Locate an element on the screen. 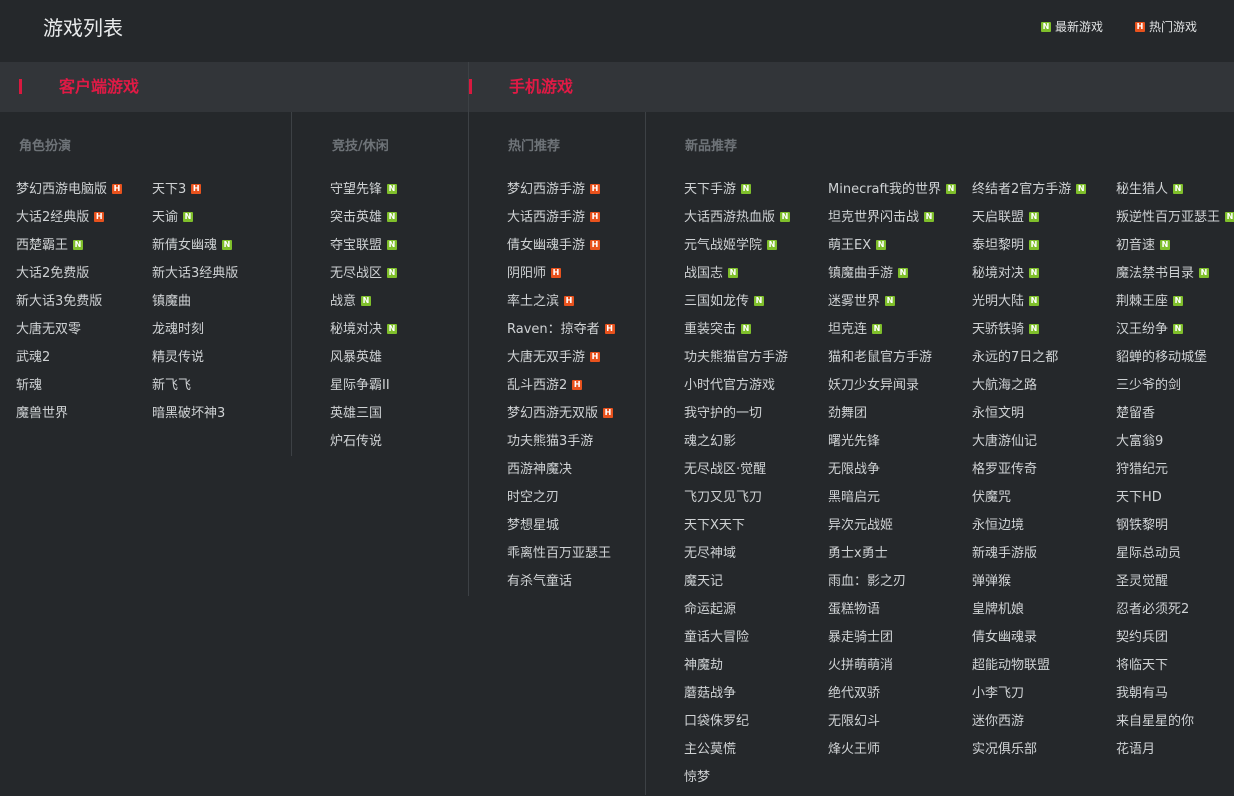 The height and width of the screenshot is (796, 1234). game-link: 无限战争 is located at coordinates (892, 474).